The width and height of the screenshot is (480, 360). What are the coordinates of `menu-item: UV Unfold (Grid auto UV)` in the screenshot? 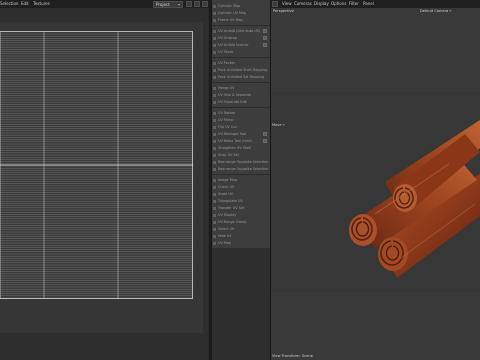 It's located at (241, 31).